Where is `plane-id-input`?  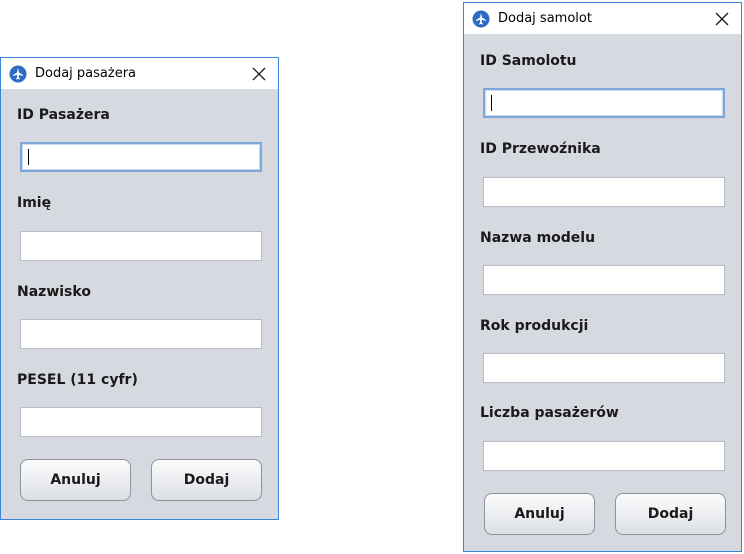 plane-id-input is located at coordinates (604, 103).